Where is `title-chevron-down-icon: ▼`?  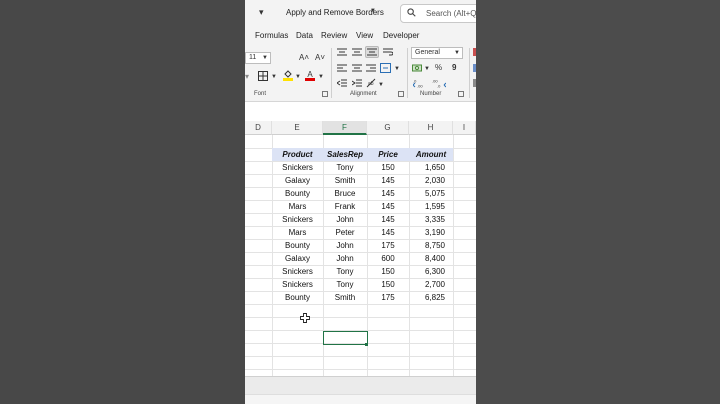
title-chevron-down-icon: ▼ is located at coordinates (373, 11).